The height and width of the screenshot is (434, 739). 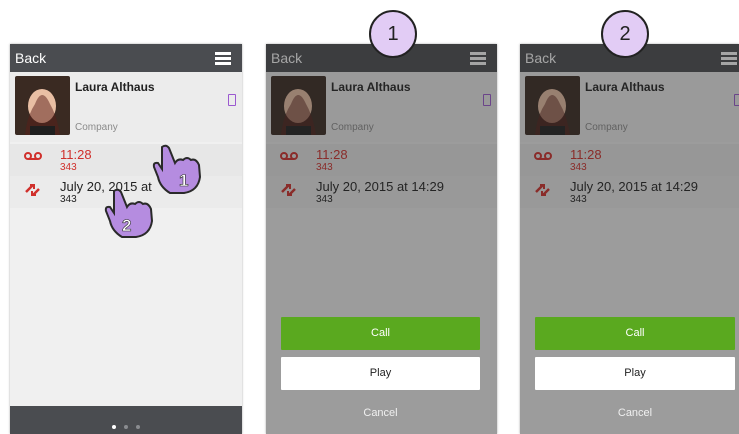 I want to click on hand-number: 1, so click(x=183, y=180).